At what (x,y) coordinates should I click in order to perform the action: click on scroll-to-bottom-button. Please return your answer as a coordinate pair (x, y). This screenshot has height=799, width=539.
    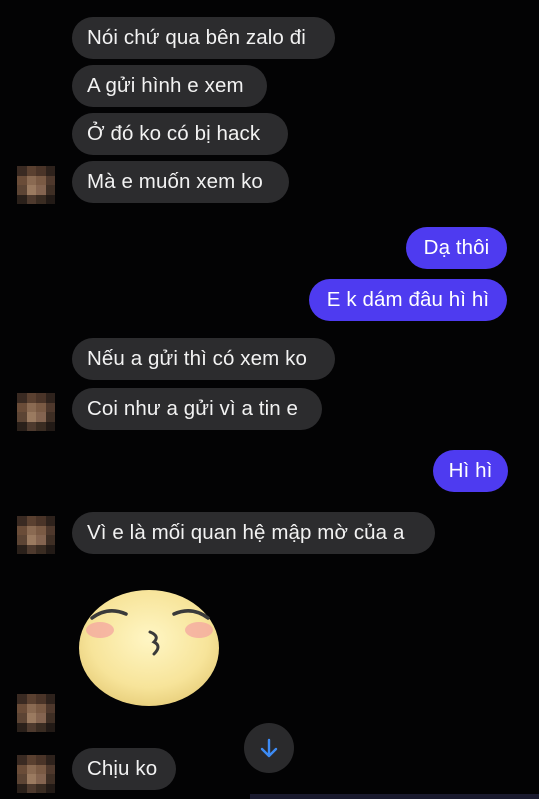
    Looking at the image, I should click on (269, 748).